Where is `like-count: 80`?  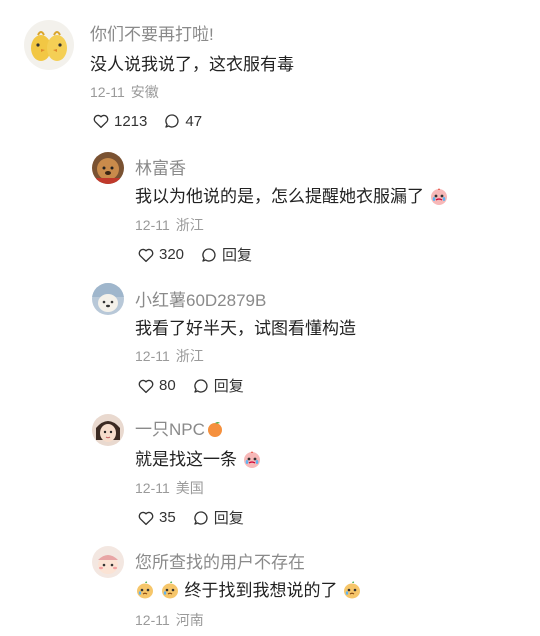
like-count: 80 is located at coordinates (167, 385).